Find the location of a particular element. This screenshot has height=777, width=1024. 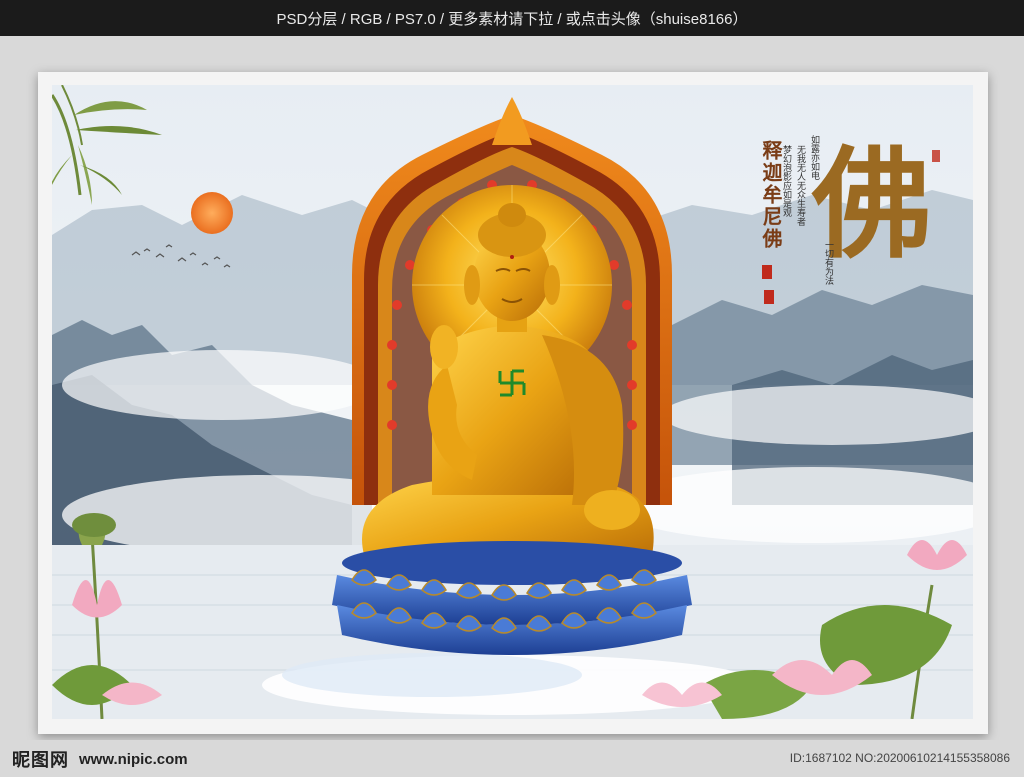

poem-line-4: 一切有为法 is located at coordinates (828, 262).